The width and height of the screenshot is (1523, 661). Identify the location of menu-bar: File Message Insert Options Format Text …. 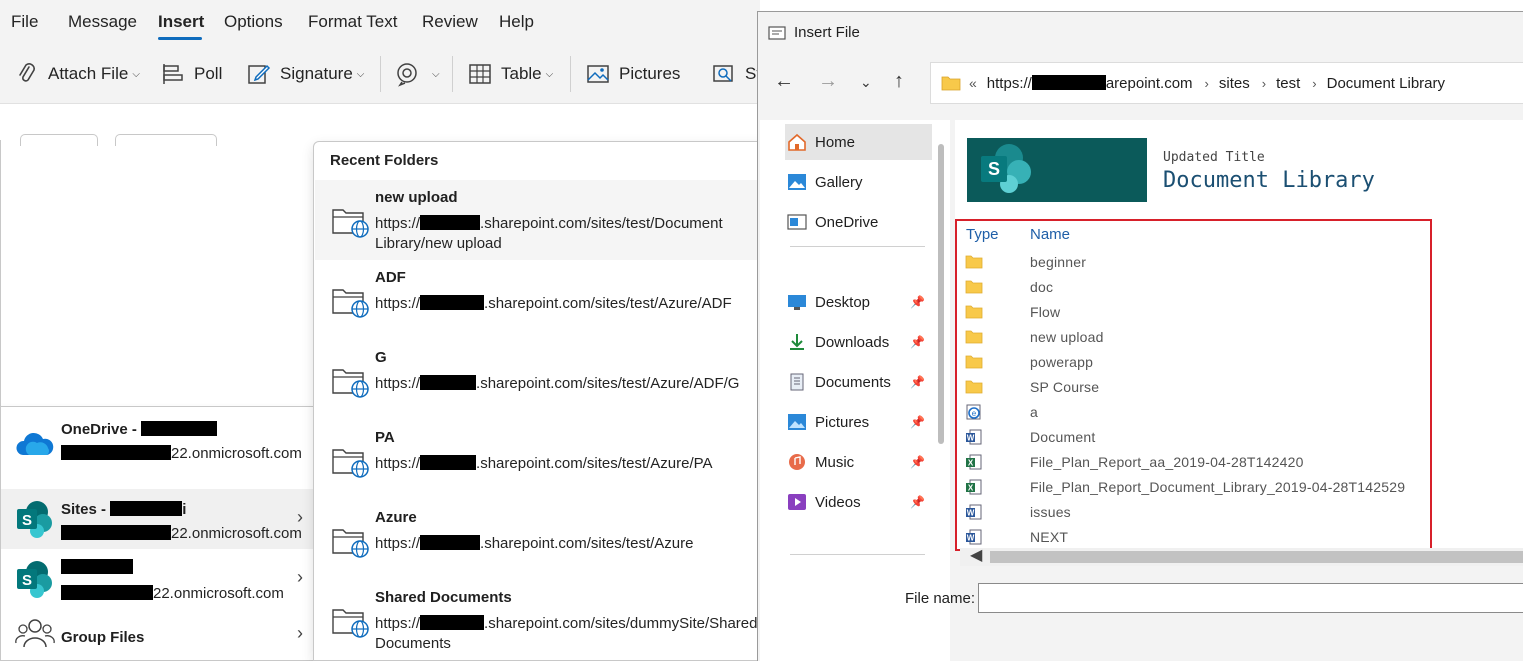
(380, 22).